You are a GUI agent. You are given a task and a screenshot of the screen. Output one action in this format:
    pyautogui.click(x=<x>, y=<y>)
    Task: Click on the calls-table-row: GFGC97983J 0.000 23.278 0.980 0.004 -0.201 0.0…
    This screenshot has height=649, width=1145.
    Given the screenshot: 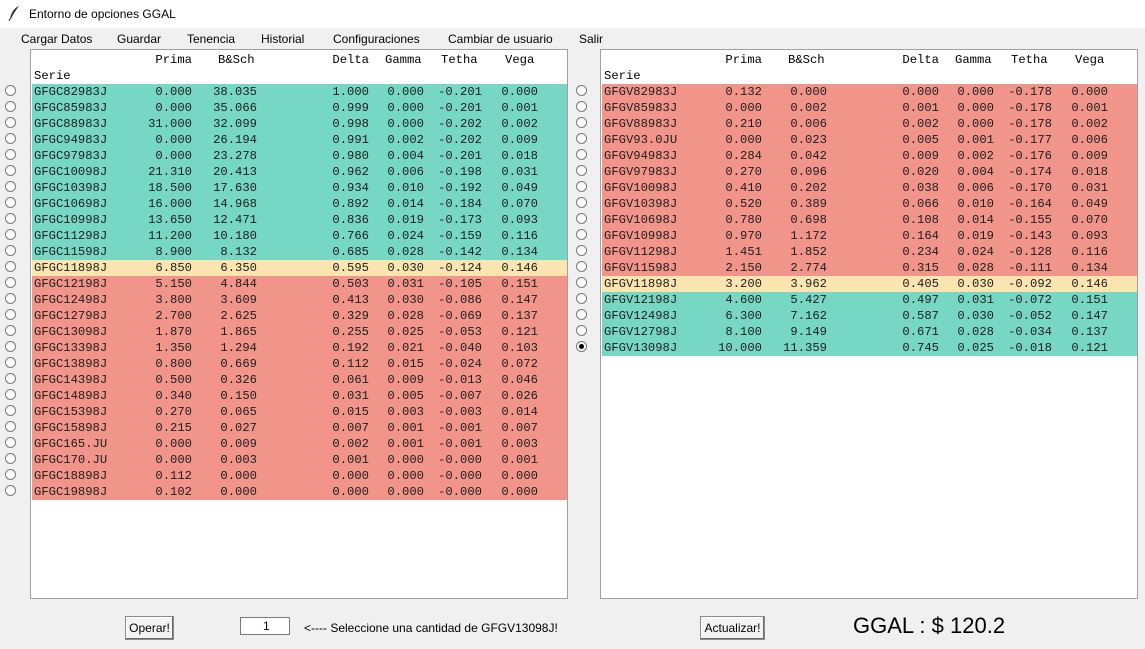 What is the action you would take?
    pyautogui.click(x=299, y=156)
    